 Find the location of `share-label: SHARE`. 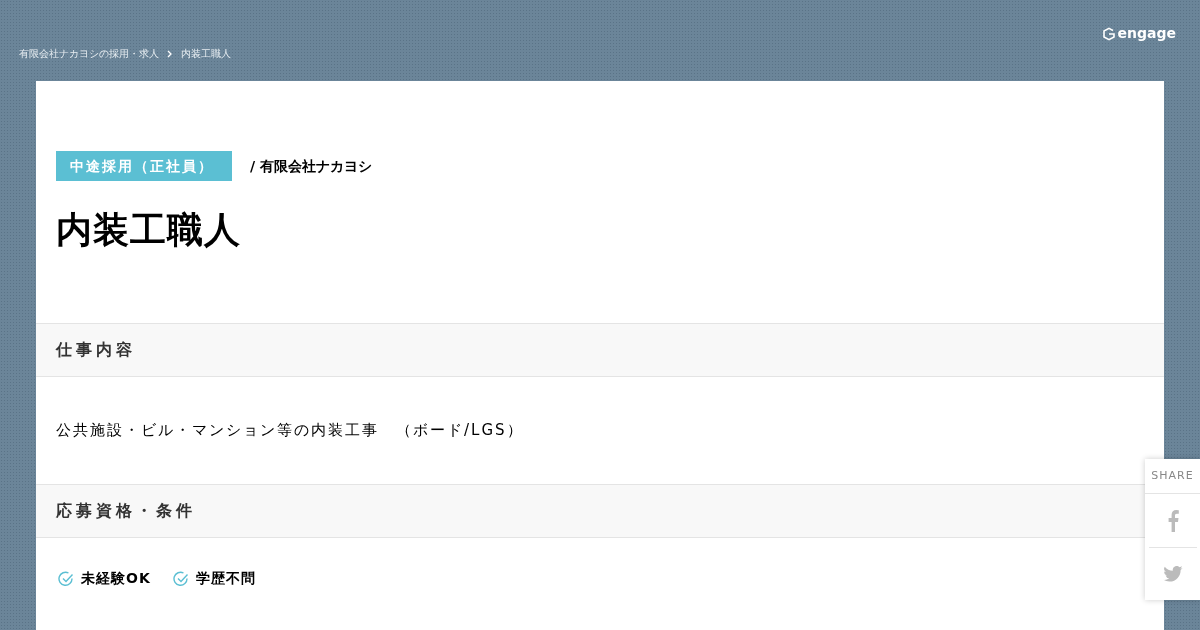

share-label: SHARE is located at coordinates (1172, 475).